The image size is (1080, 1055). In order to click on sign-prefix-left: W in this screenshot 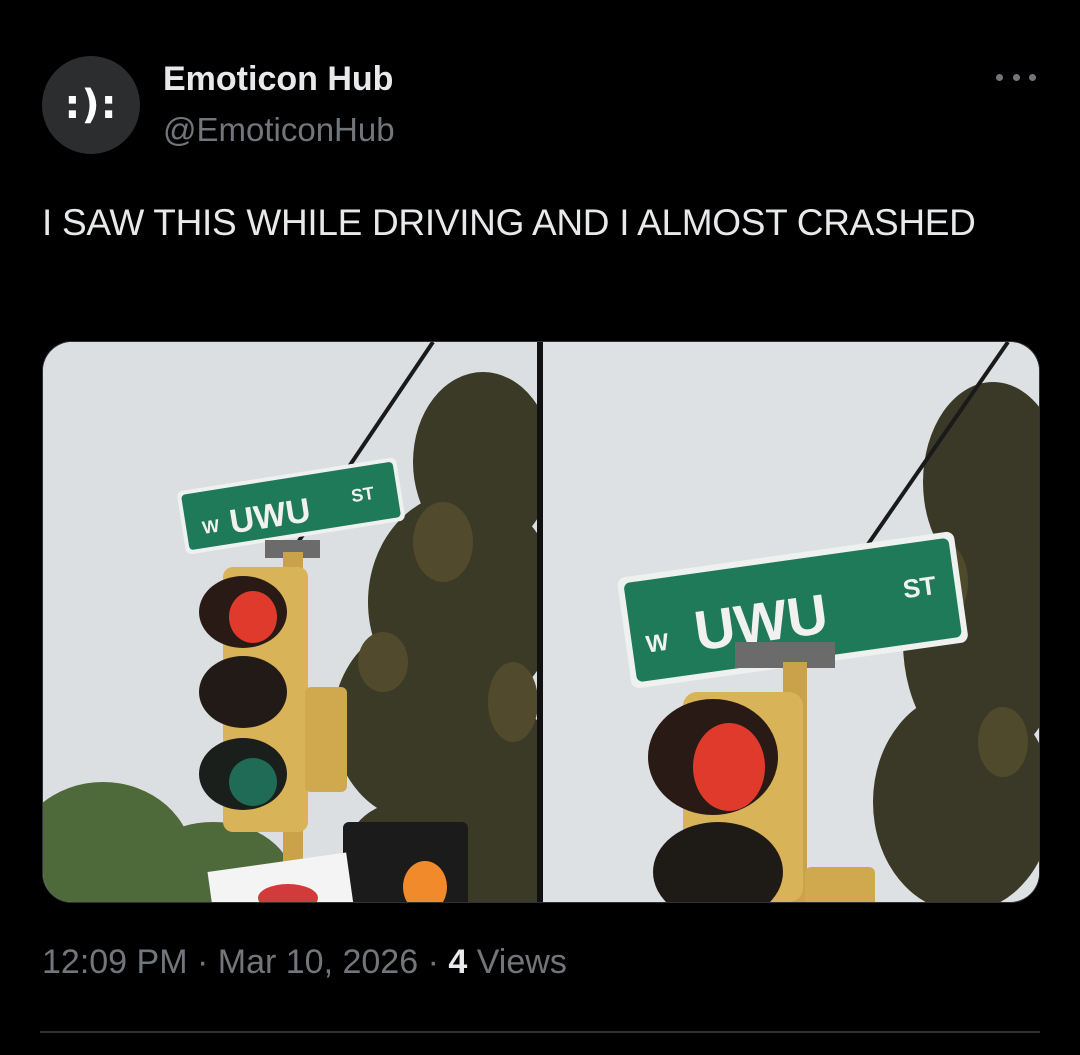, I will do `click(211, 527)`.